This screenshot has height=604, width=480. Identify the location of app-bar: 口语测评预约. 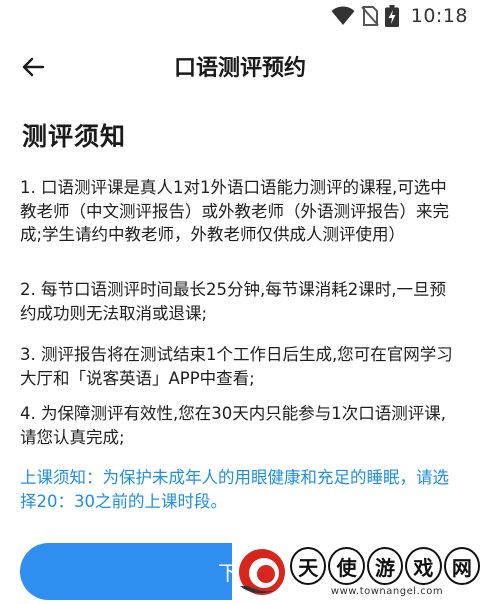
(240, 66).